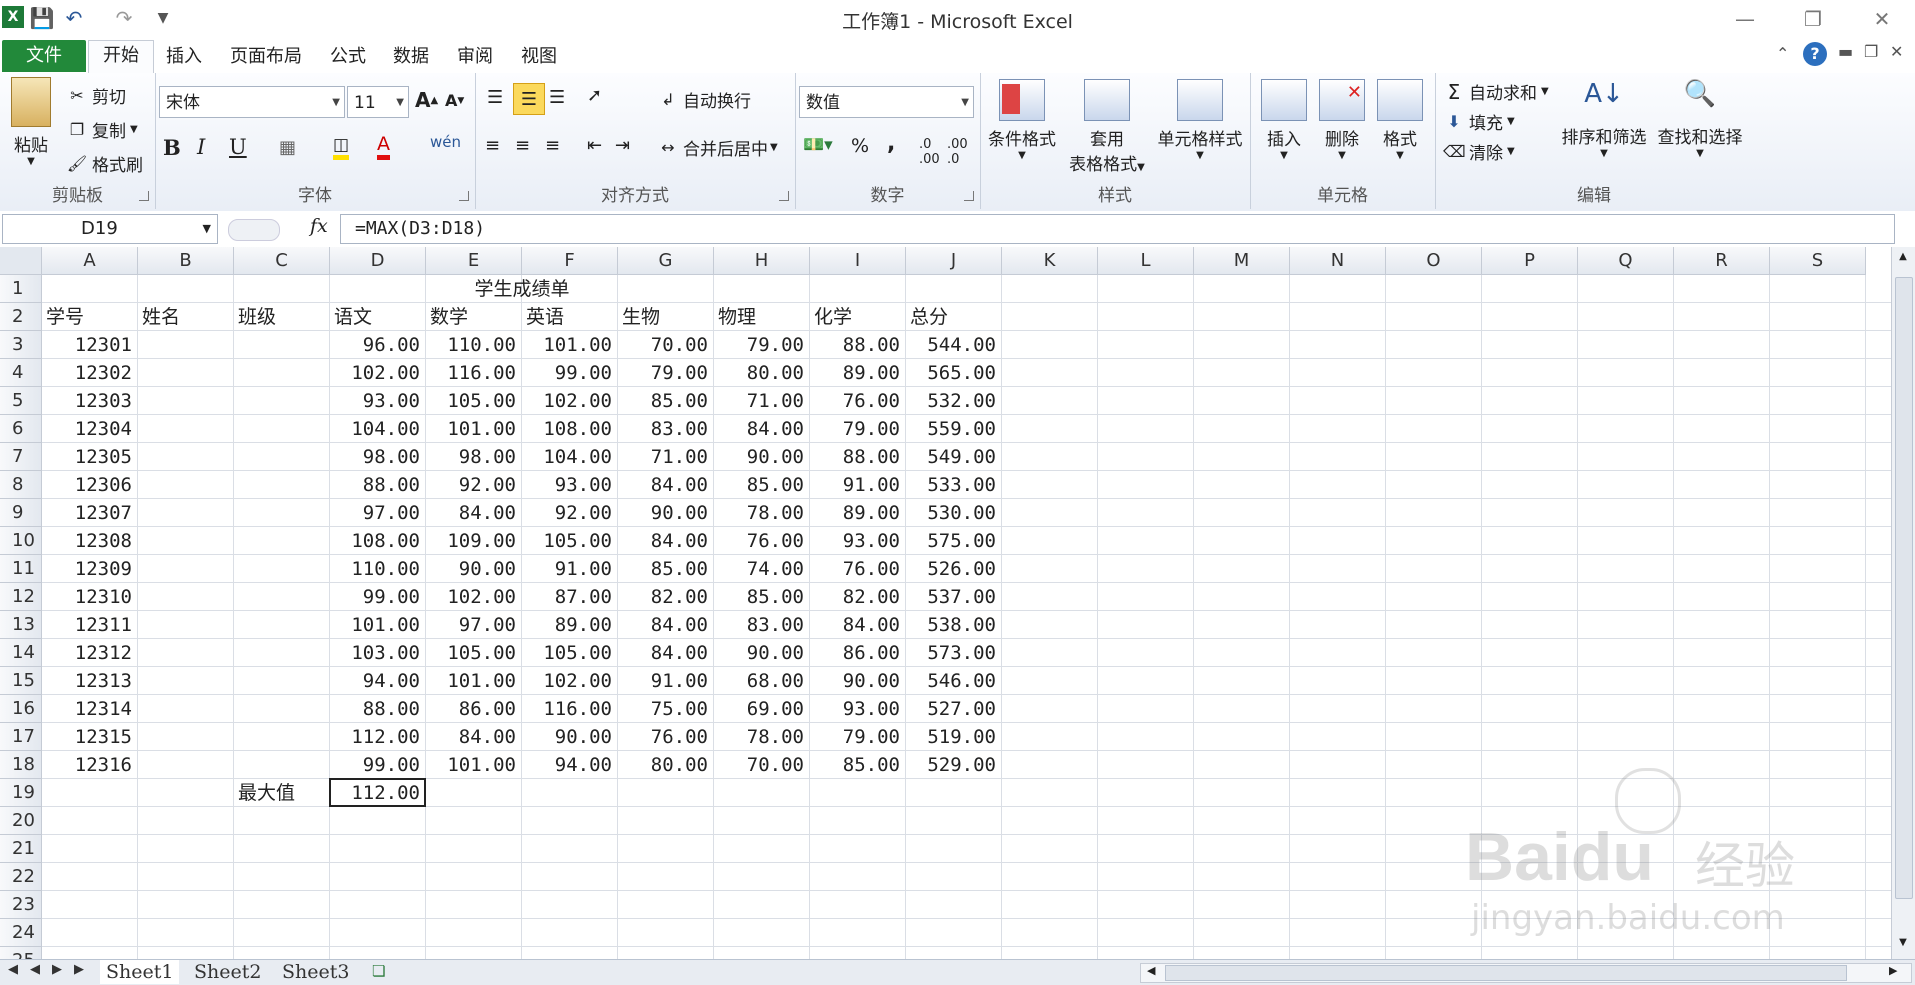  Describe the element at coordinates (1284, 120) in the screenshot. I see `insert-cells-button: 插入 ▼` at that location.